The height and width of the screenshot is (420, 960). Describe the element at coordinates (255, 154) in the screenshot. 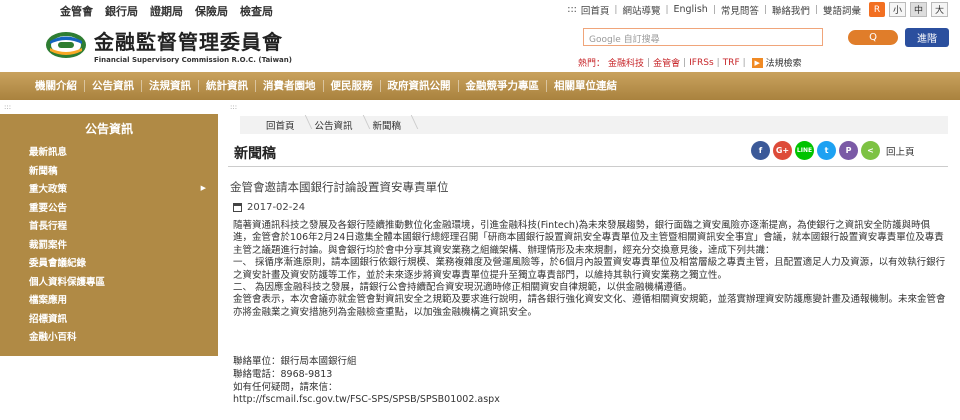

I see `page-title: 新聞稿` at that location.